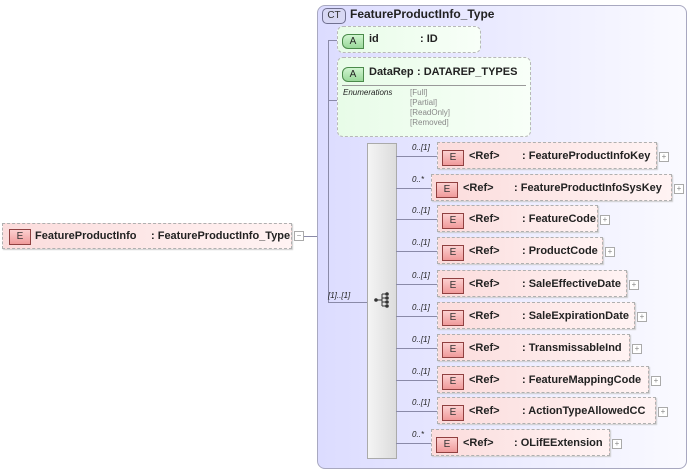 The height and width of the screenshot is (473, 690). I want to click on element-ref: E <Ref> : SaleEffectiveDate, so click(532, 283).